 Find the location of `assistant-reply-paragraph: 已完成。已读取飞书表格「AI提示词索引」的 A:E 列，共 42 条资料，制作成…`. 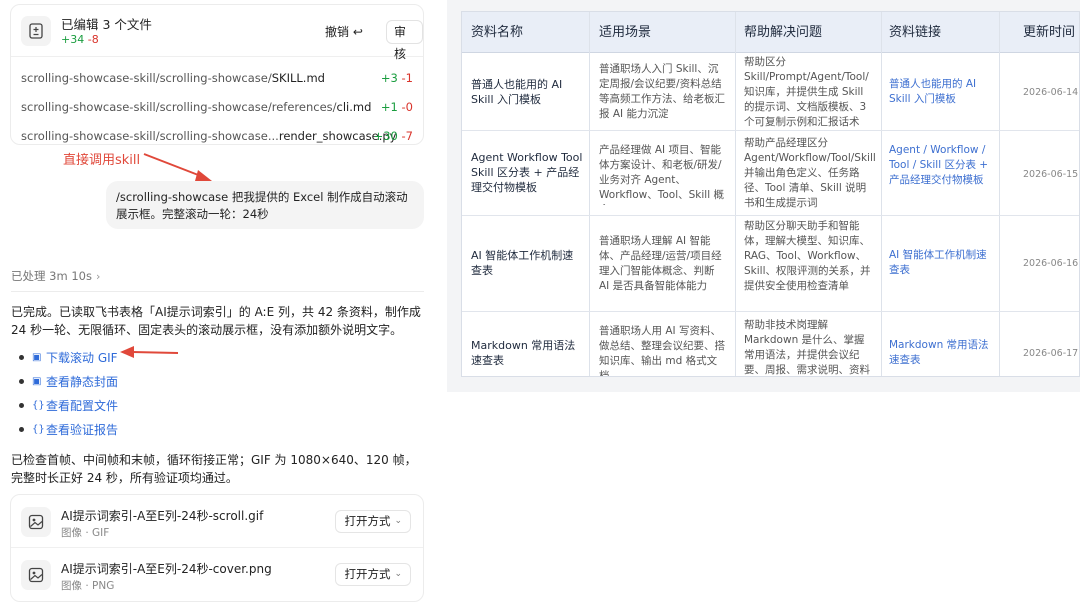

assistant-reply-paragraph: 已完成。已读取飞书表格「AI提示词索引」的 A:E 列，共 42 条资料，制作成… is located at coordinates (216, 321).